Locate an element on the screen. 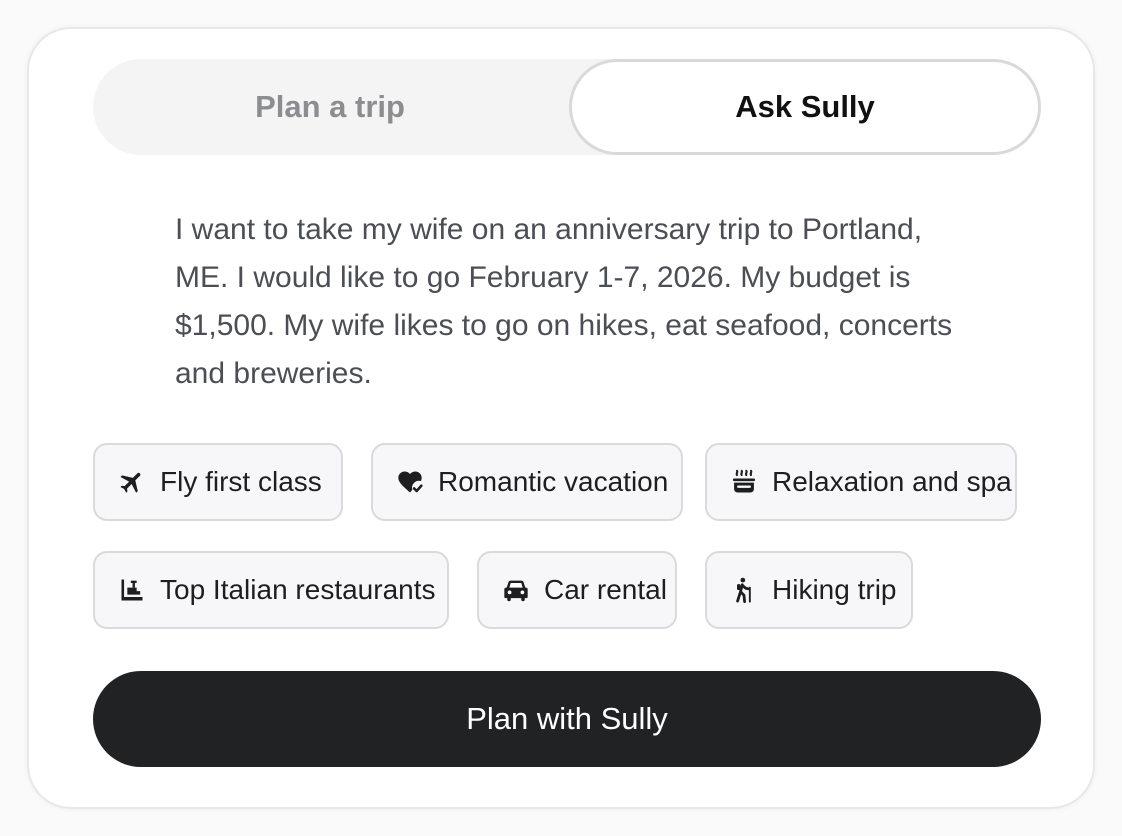 Image resolution: width=1122 pixels, height=836 pixels. suggestion-label: Relaxation and spa is located at coordinates (892, 481).